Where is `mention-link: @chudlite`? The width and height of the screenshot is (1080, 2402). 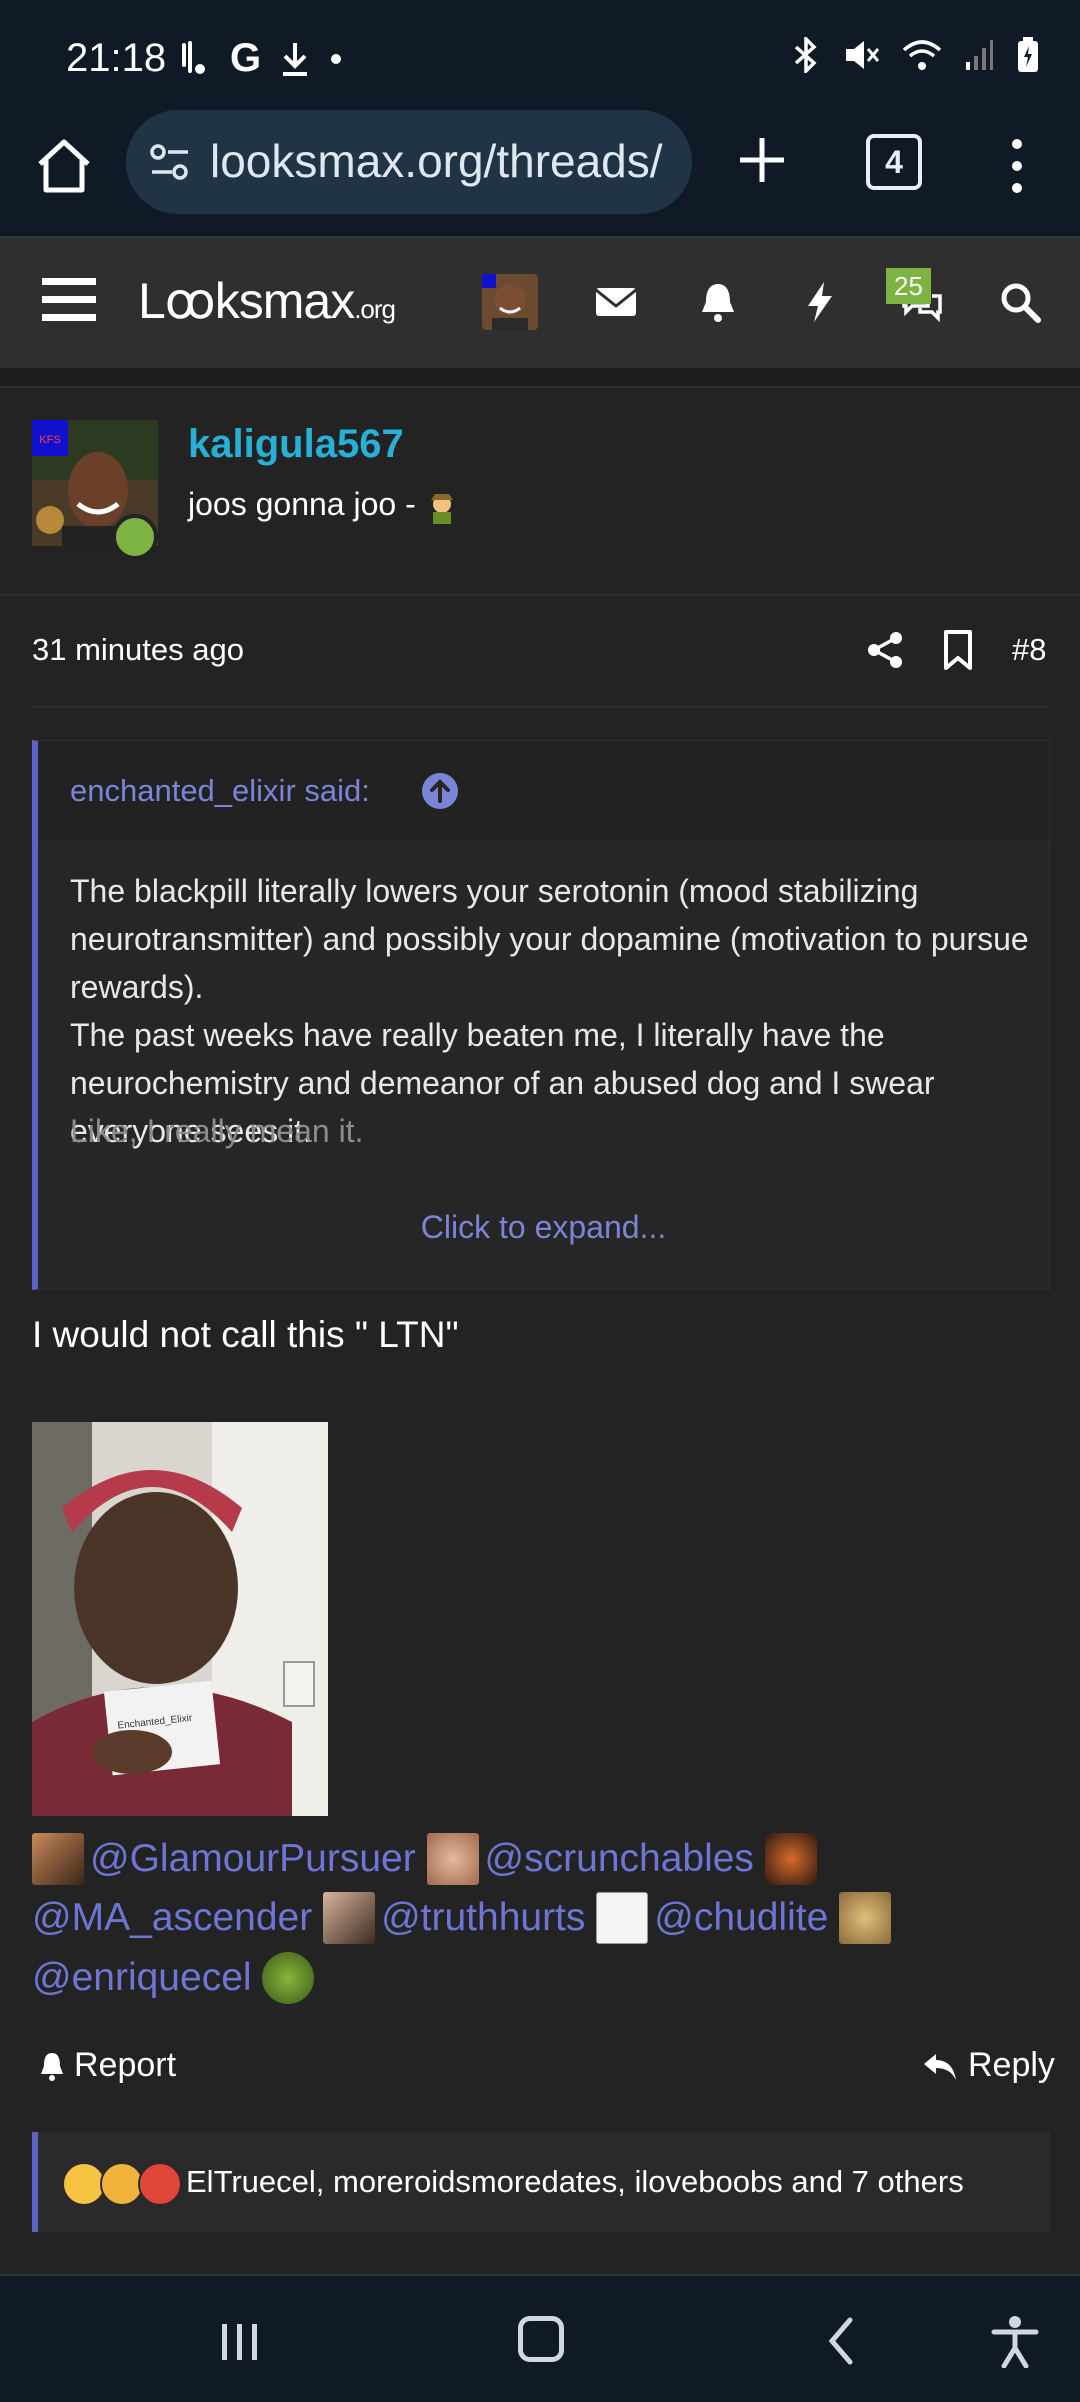
mention-link: @chudlite is located at coordinates (741, 1918).